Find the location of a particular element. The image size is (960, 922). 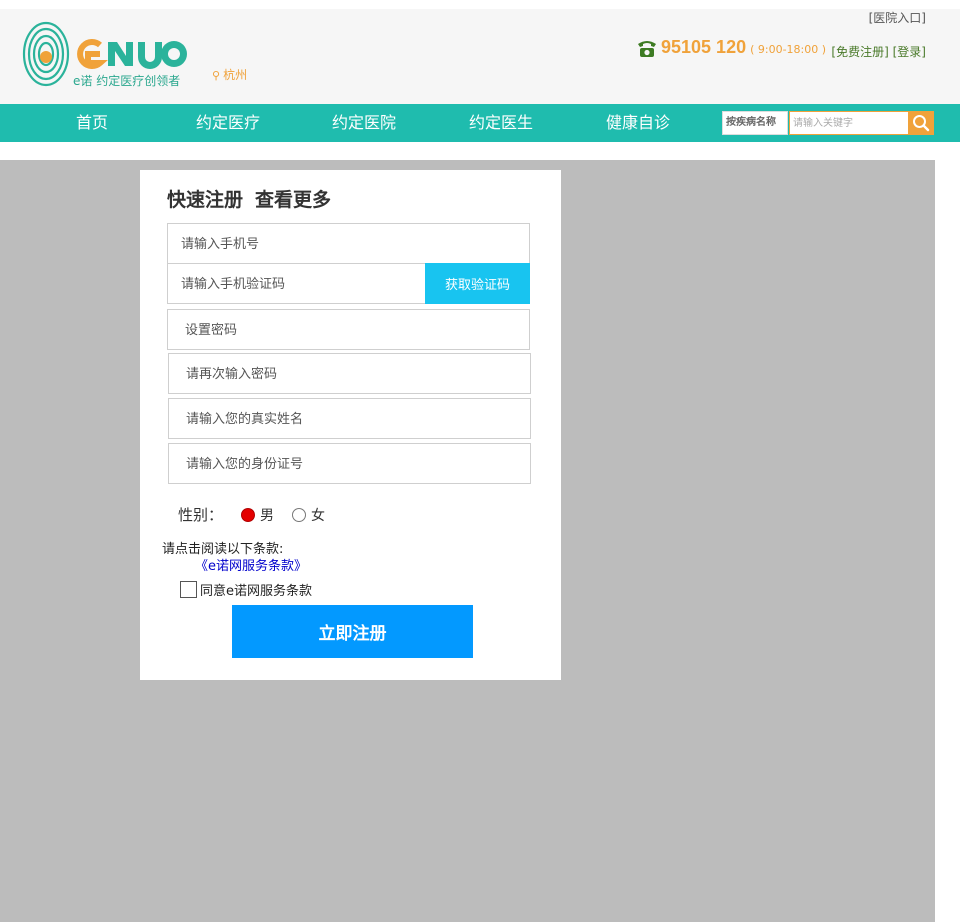

service-hours: ( 9:00-18:00 ) is located at coordinates (788, 49).